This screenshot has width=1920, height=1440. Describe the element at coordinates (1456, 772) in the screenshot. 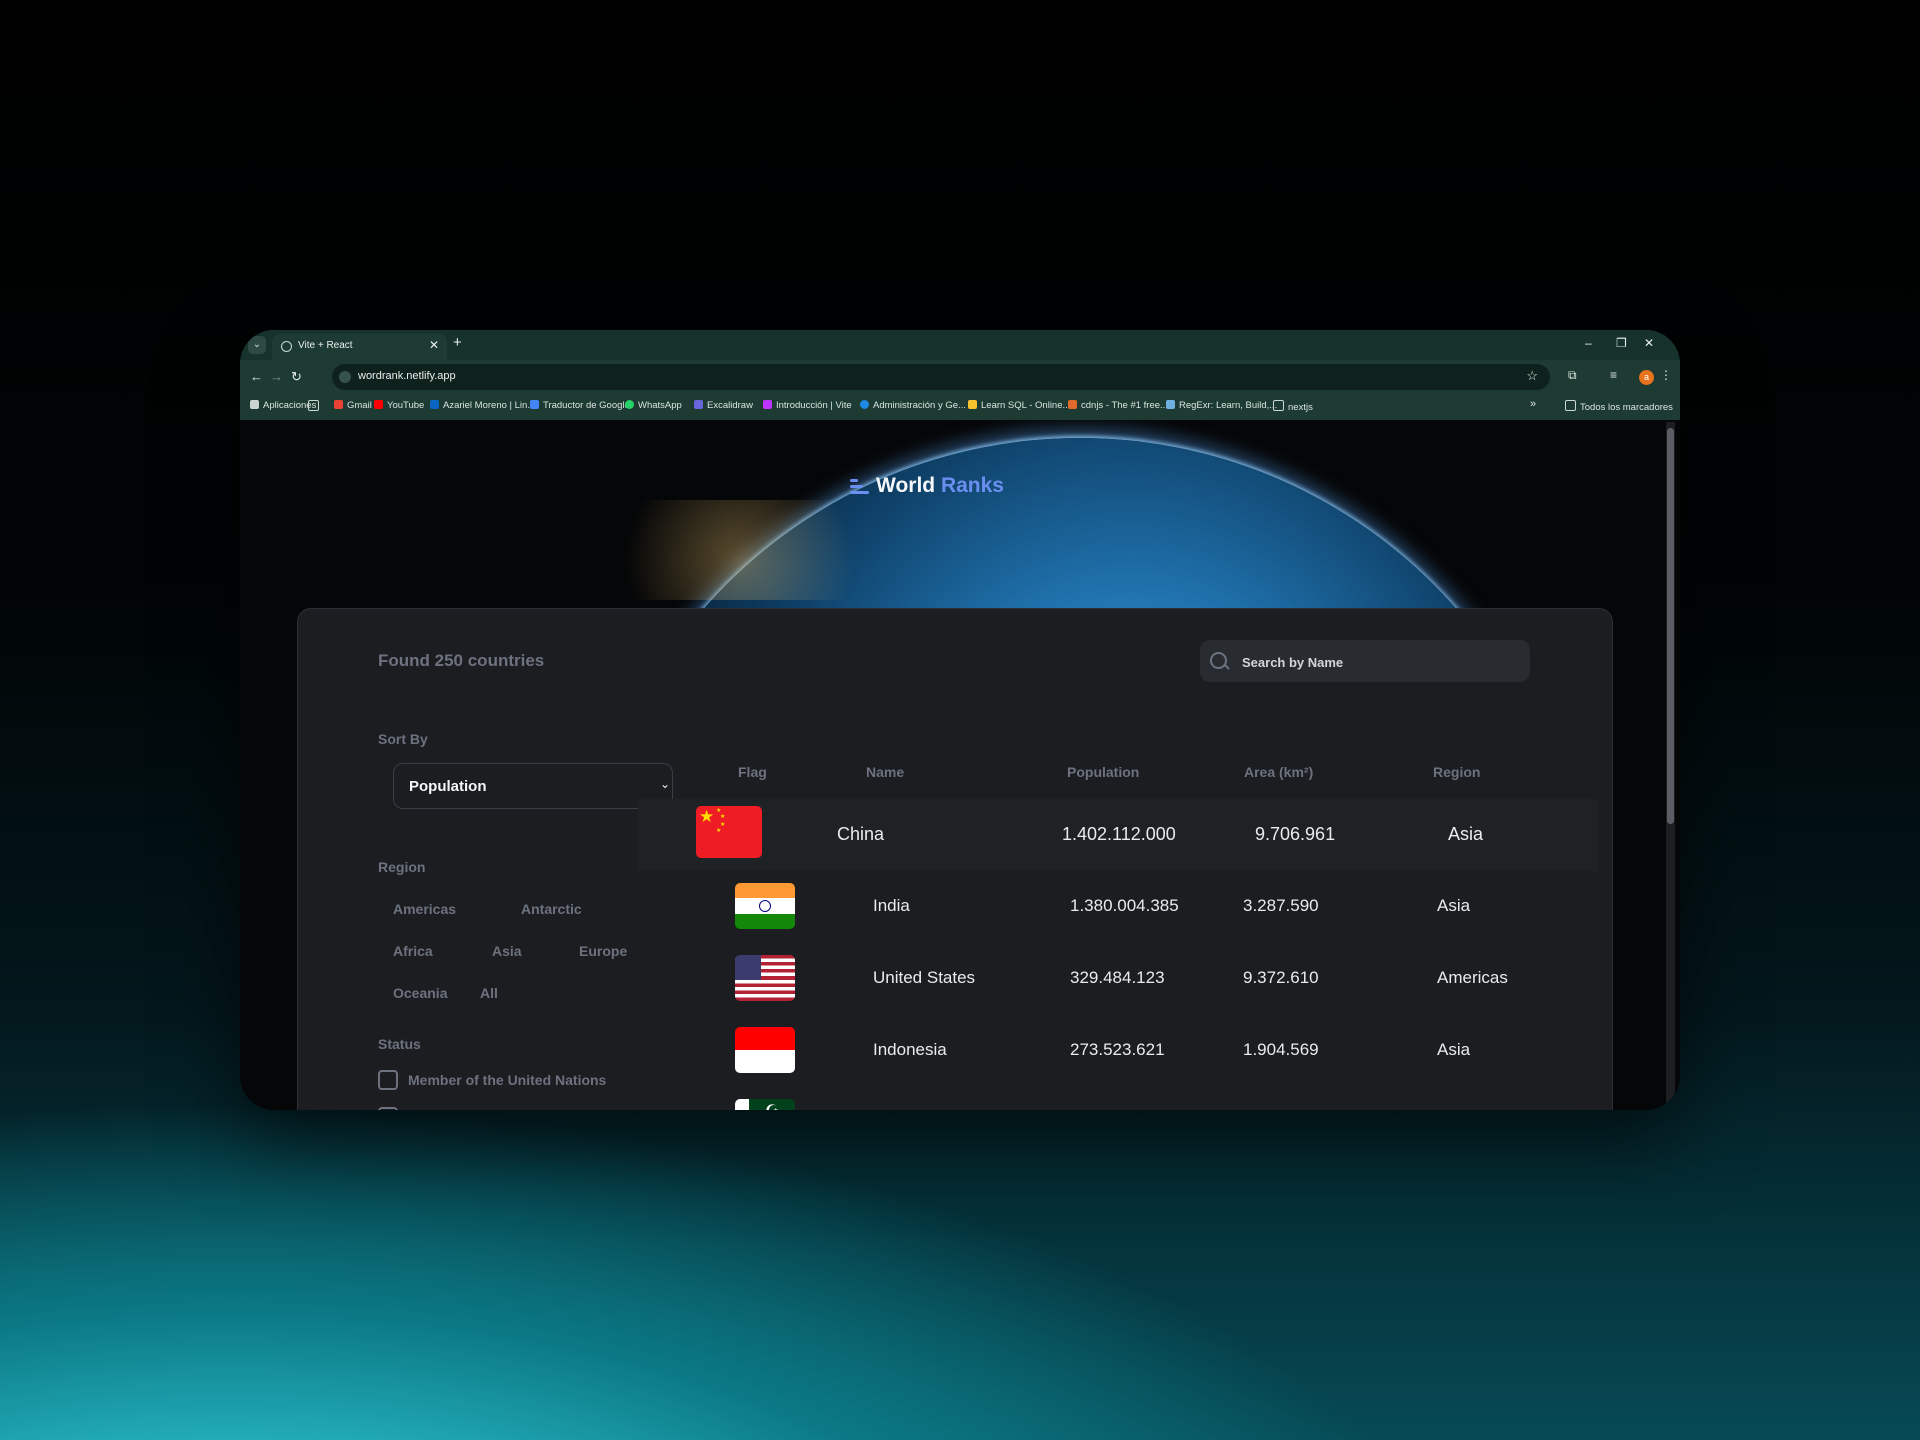

I see `header-region: Region` at that location.